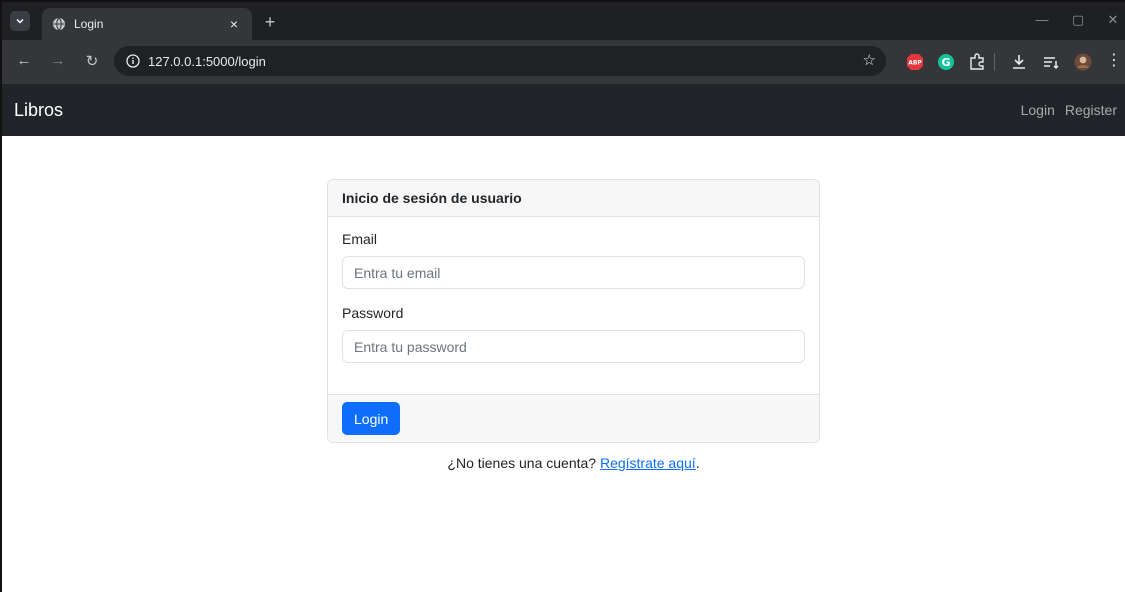  What do you see at coordinates (563, 21) in the screenshot?
I see `tab-strip: Login × + — ▢ ✕` at bounding box center [563, 21].